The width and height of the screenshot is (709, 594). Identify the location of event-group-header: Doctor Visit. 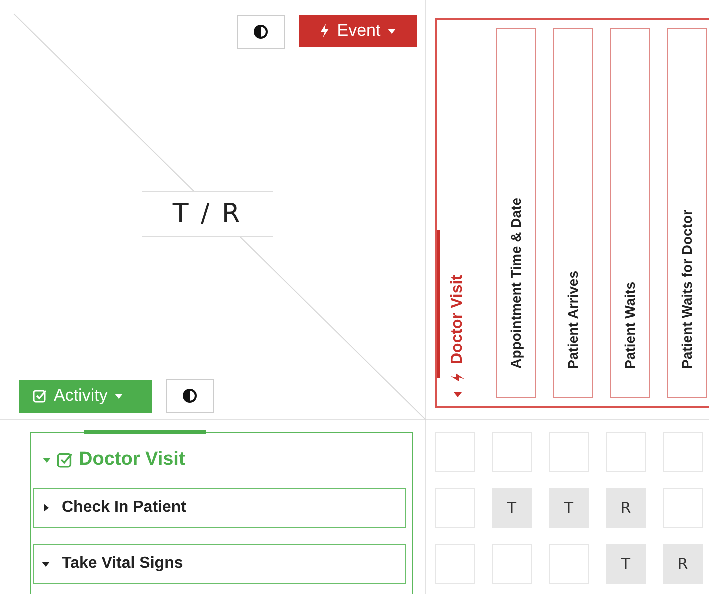
(458, 329).